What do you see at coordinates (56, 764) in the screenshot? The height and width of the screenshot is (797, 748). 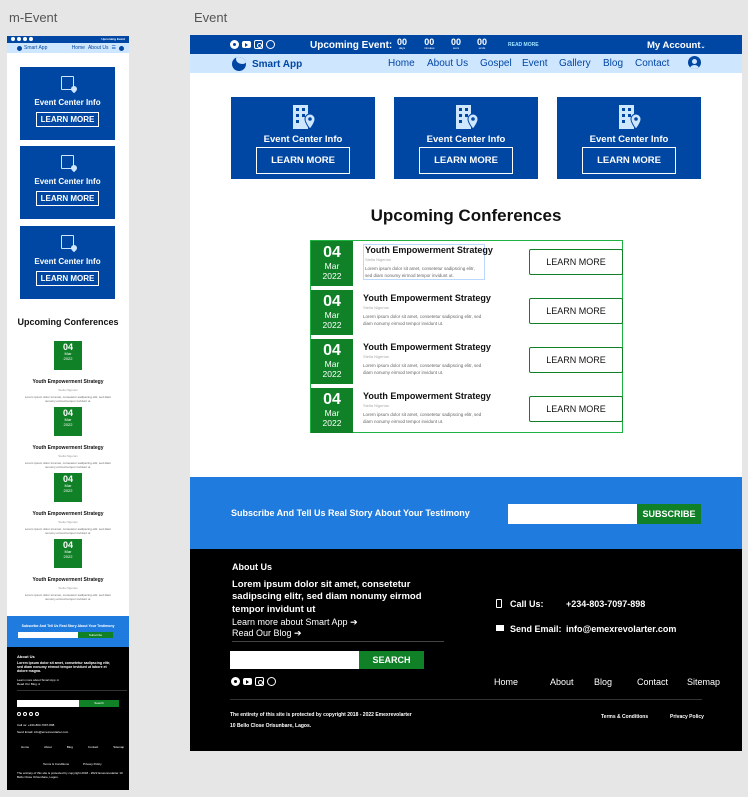 I see `mobile-terms-link: Terms & Conditions` at bounding box center [56, 764].